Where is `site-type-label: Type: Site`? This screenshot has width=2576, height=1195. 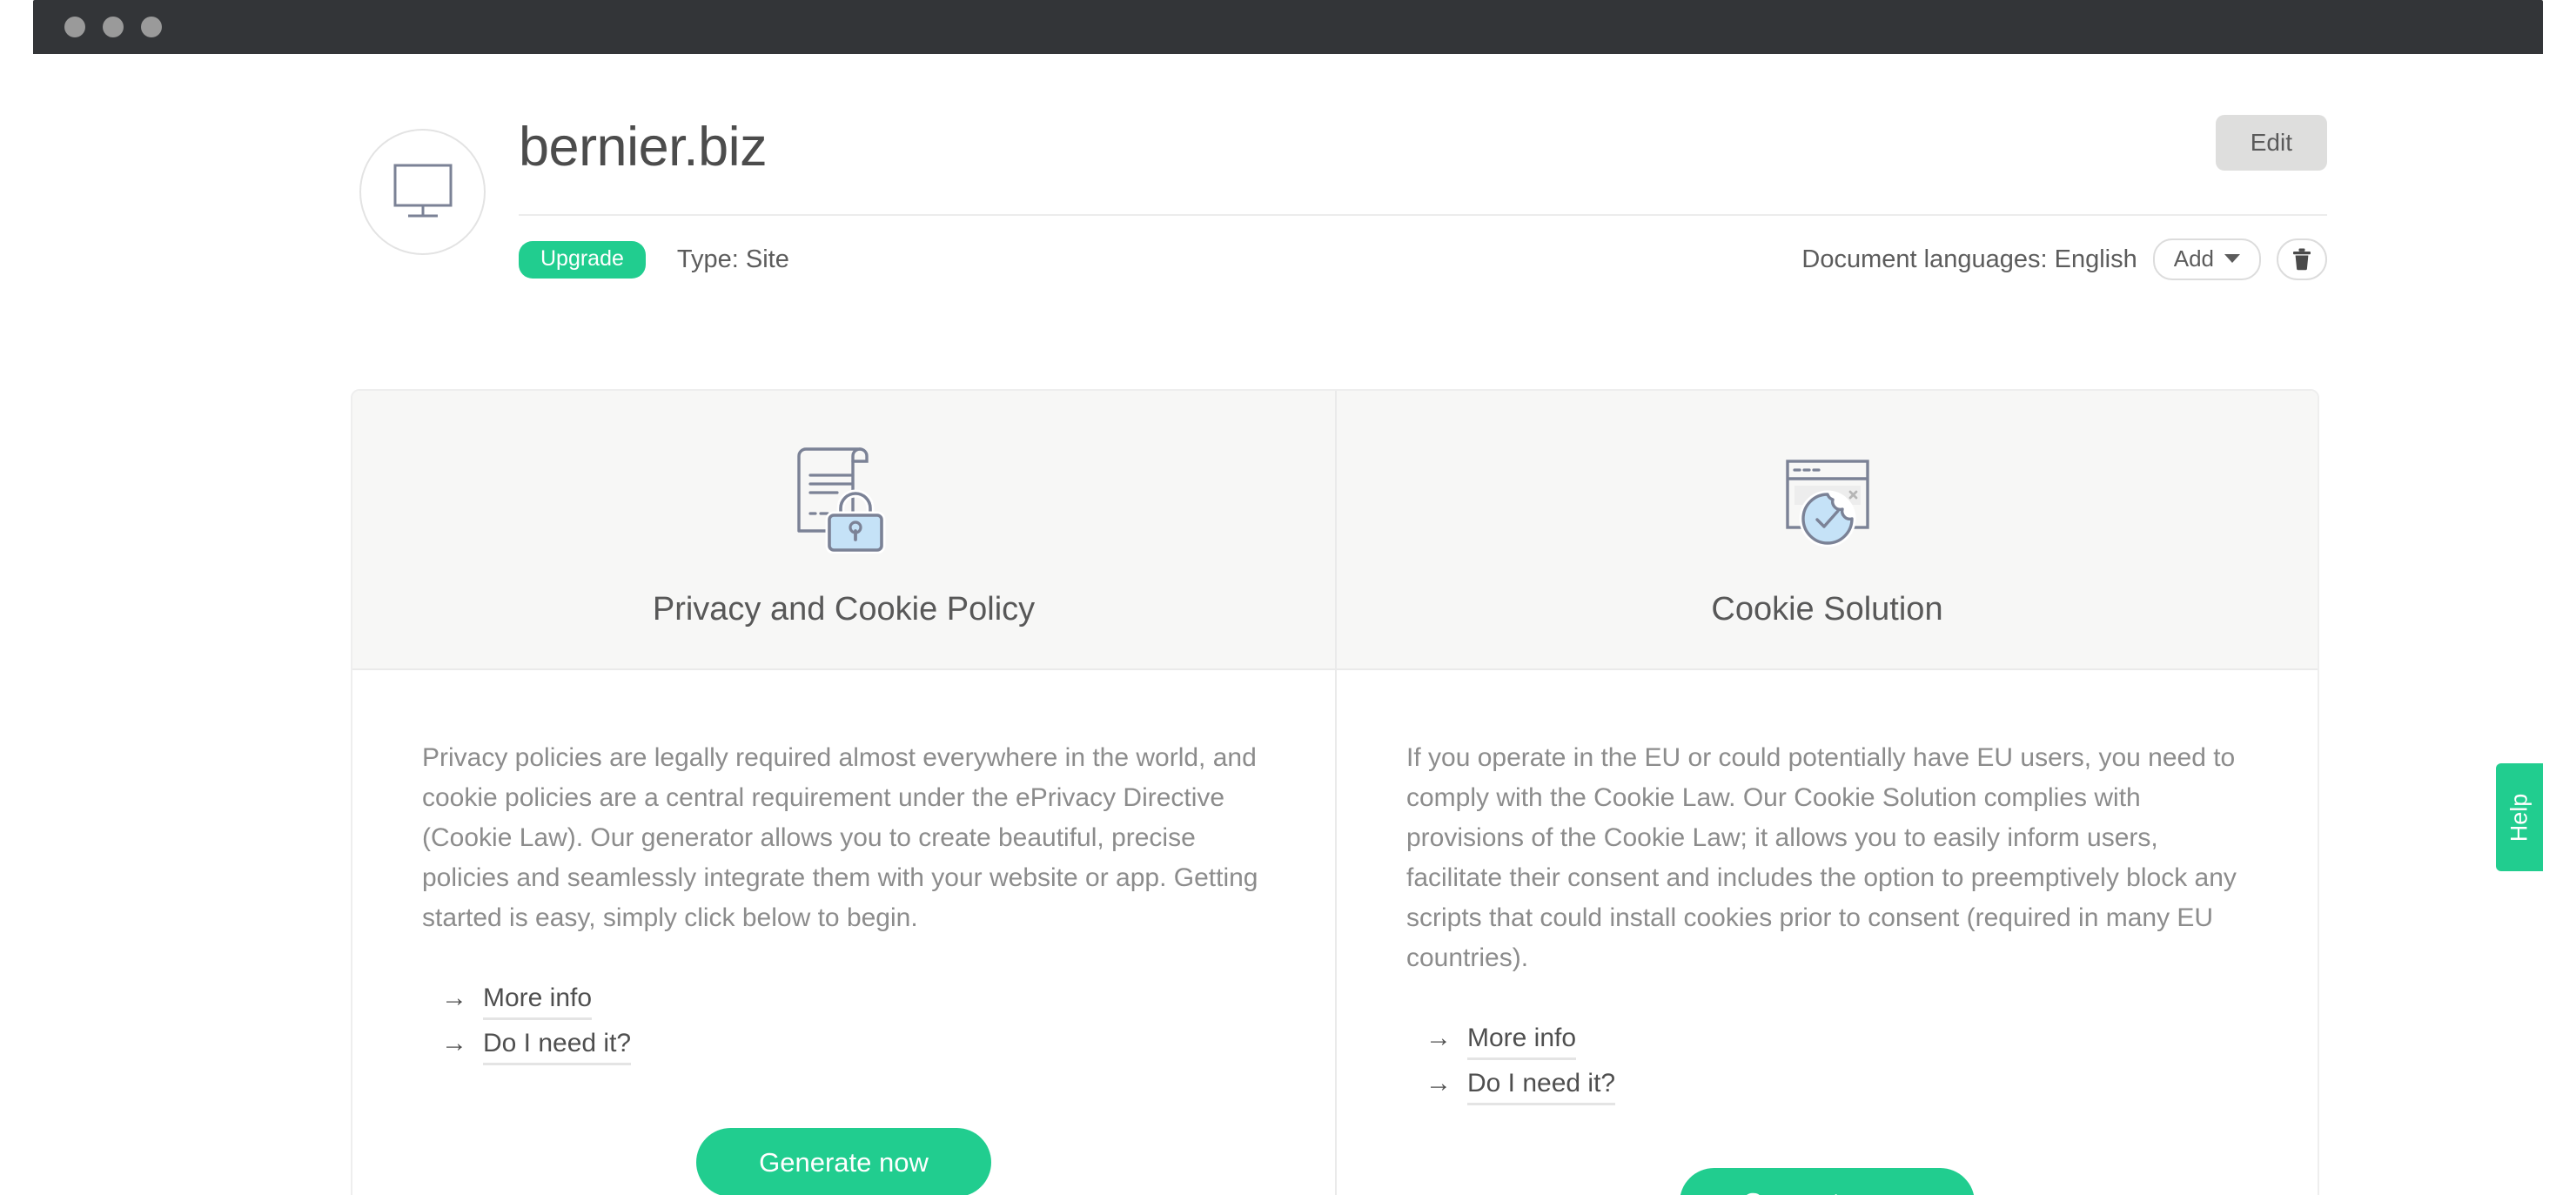
site-type-label: Type: Site is located at coordinates (733, 259).